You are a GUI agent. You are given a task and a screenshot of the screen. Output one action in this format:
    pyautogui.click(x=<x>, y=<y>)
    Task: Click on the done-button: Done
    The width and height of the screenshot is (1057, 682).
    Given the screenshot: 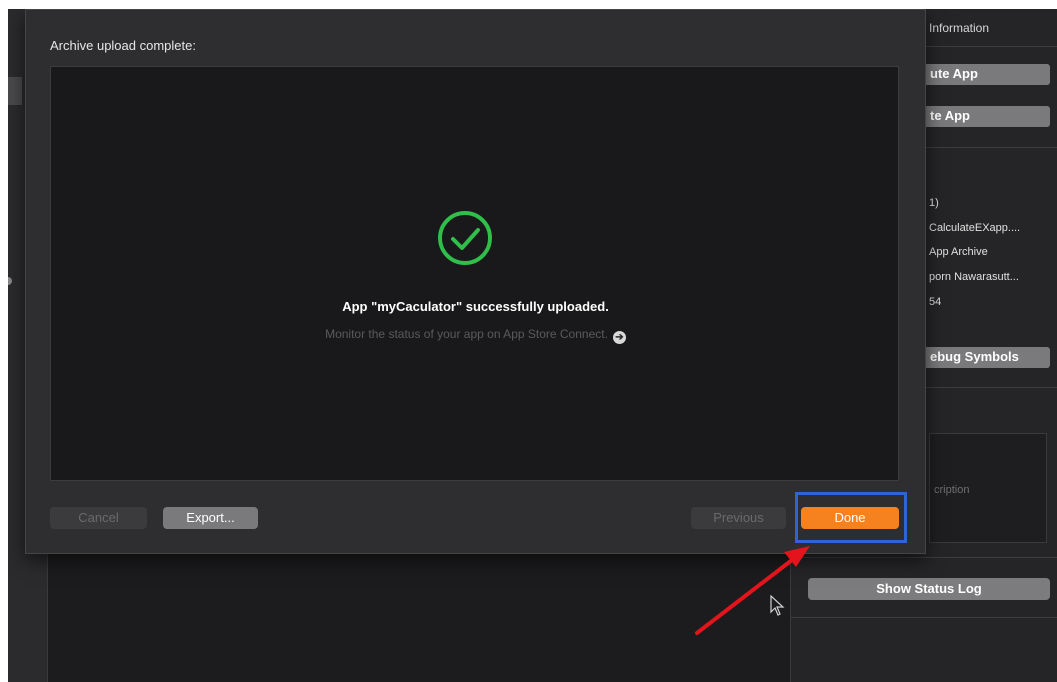 What is the action you would take?
    pyautogui.click(x=850, y=518)
    